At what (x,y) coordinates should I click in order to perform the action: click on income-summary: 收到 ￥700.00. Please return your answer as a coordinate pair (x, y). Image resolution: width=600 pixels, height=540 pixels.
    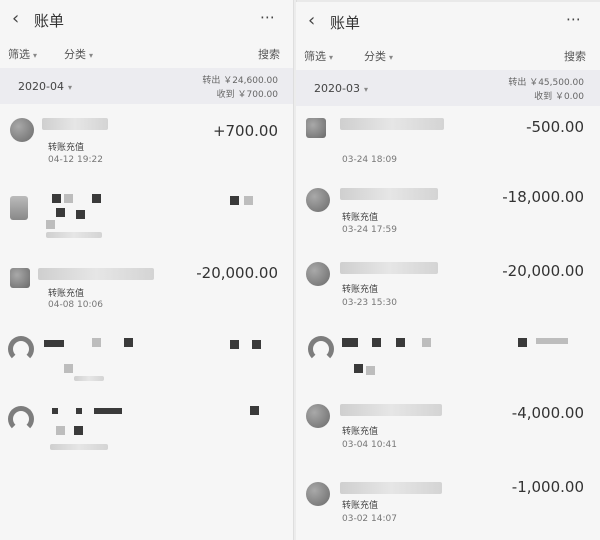
    Looking at the image, I should click on (247, 95).